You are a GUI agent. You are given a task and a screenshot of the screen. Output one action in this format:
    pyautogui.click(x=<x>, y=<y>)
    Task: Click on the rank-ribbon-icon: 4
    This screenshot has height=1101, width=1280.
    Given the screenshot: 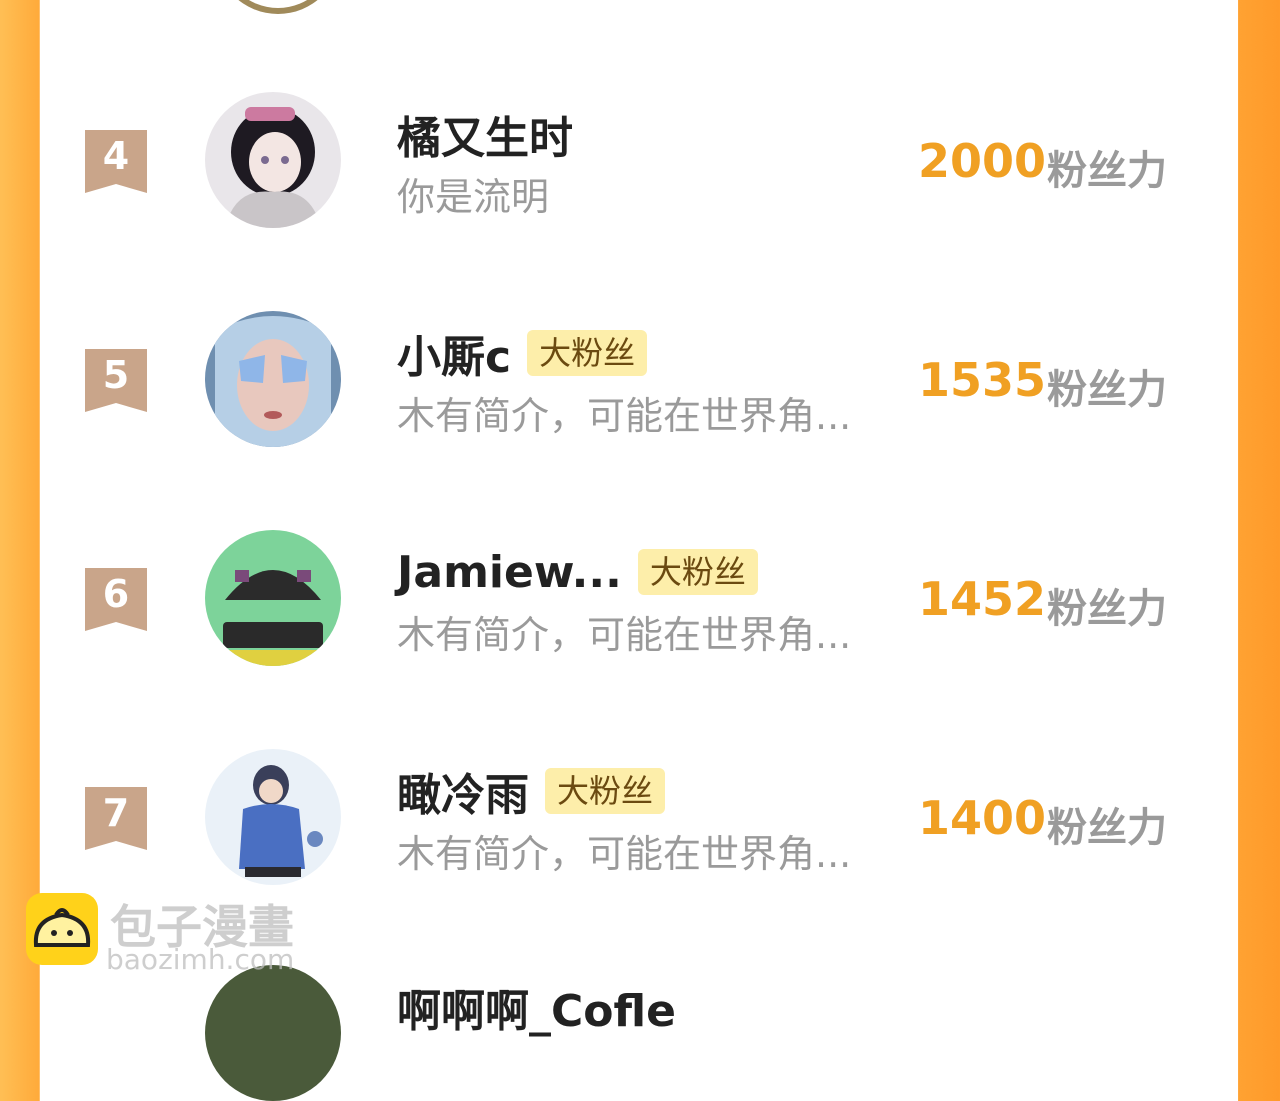 What is the action you would take?
    pyautogui.click(x=116, y=161)
    